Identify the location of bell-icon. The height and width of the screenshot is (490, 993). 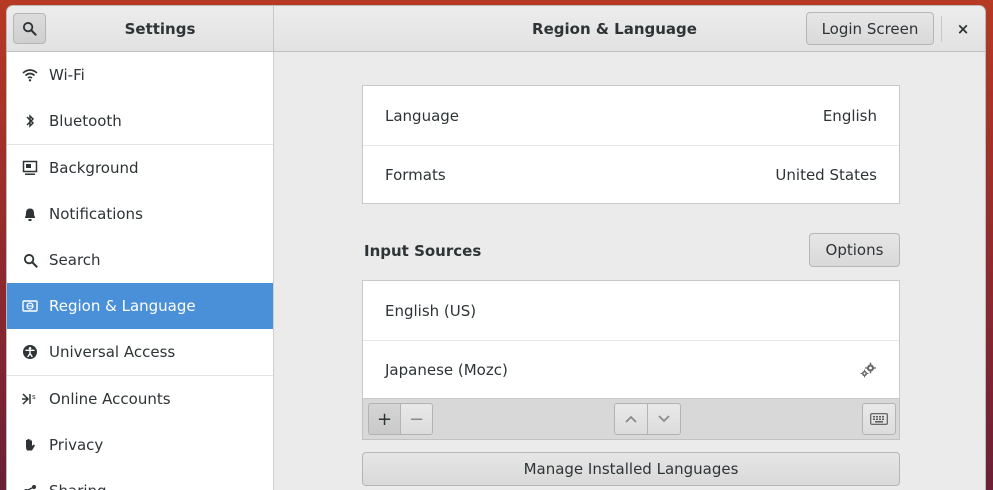
(30, 214).